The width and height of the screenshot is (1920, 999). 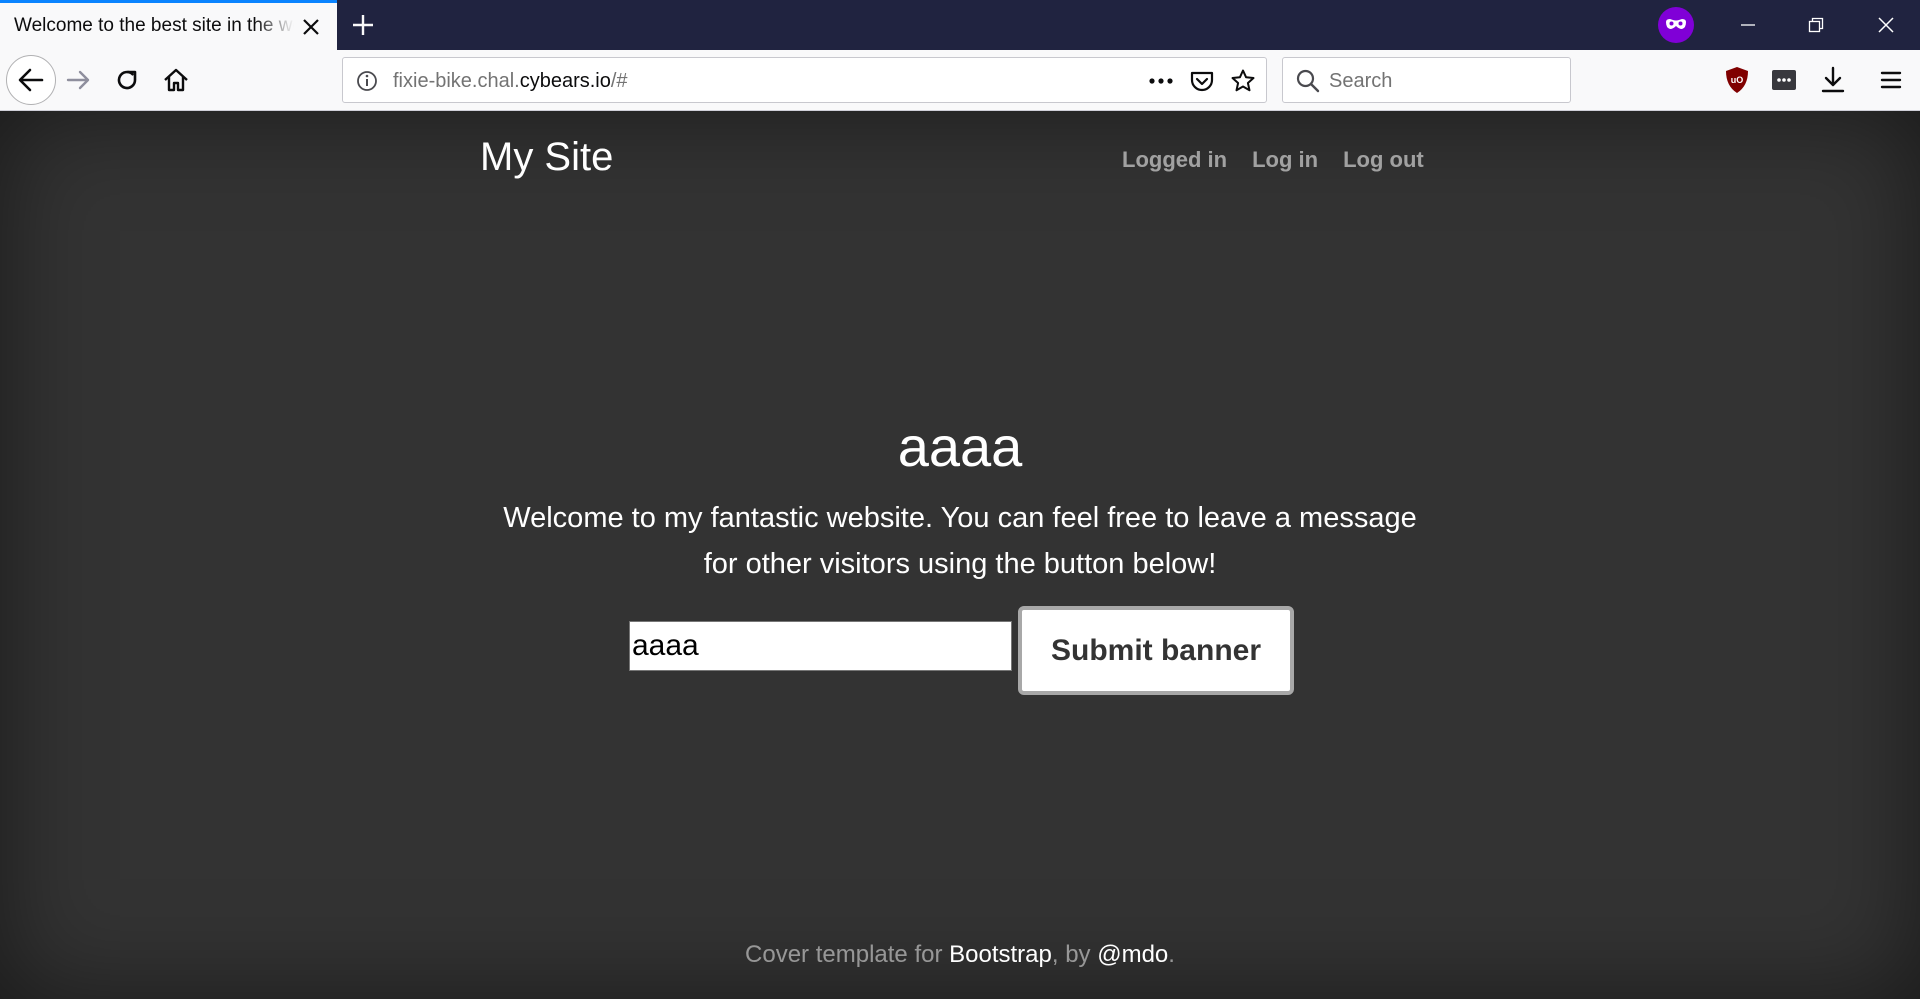 What do you see at coordinates (154, 25) in the screenshot?
I see `tab-title: Welcome to the best site in the world` at bounding box center [154, 25].